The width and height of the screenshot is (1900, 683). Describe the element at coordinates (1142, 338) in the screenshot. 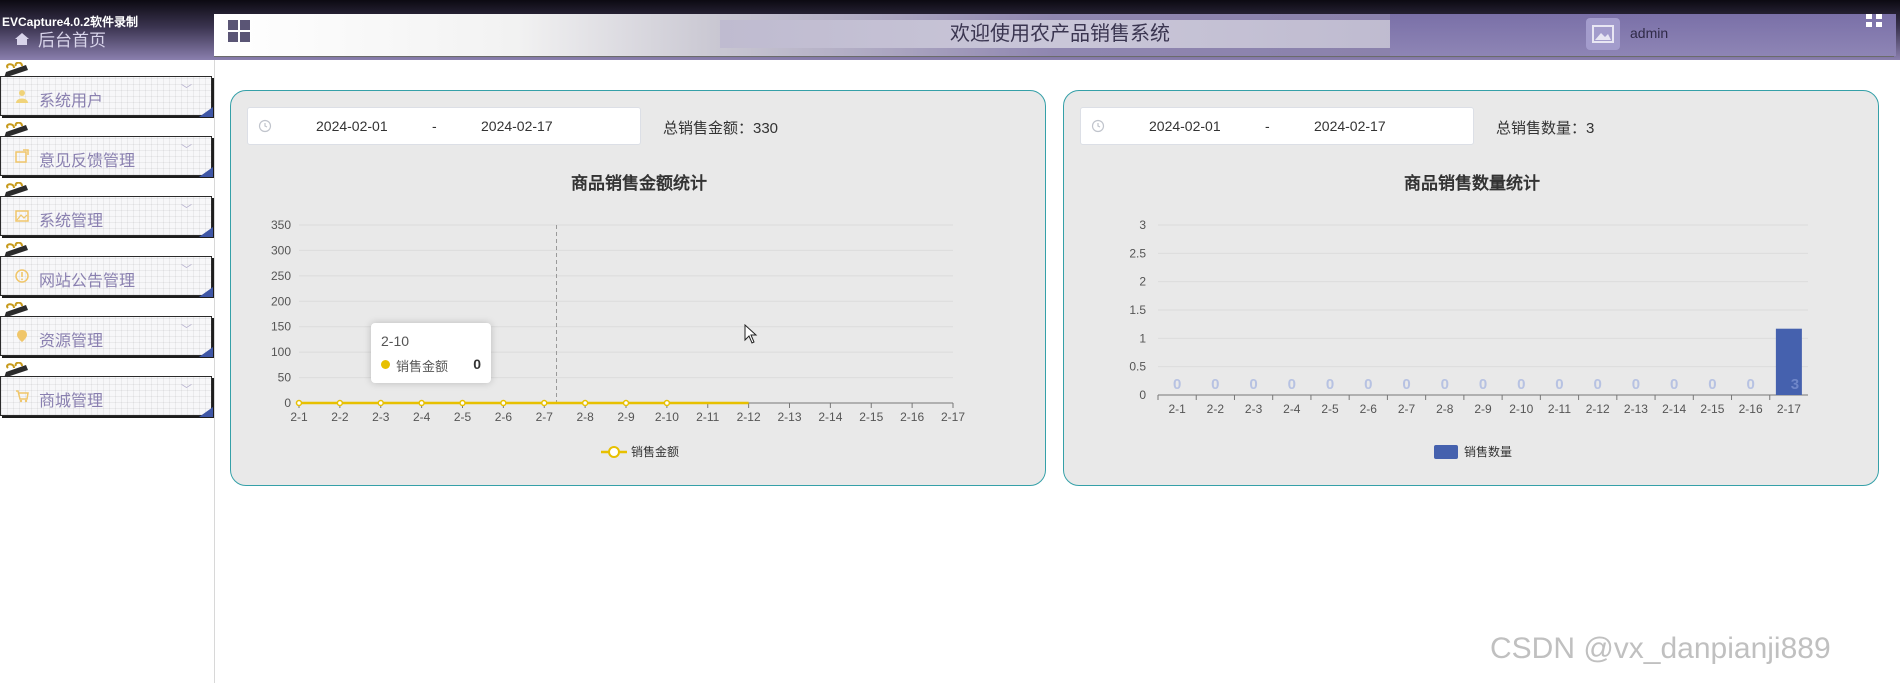

I see `y-tick-label: 1` at that location.